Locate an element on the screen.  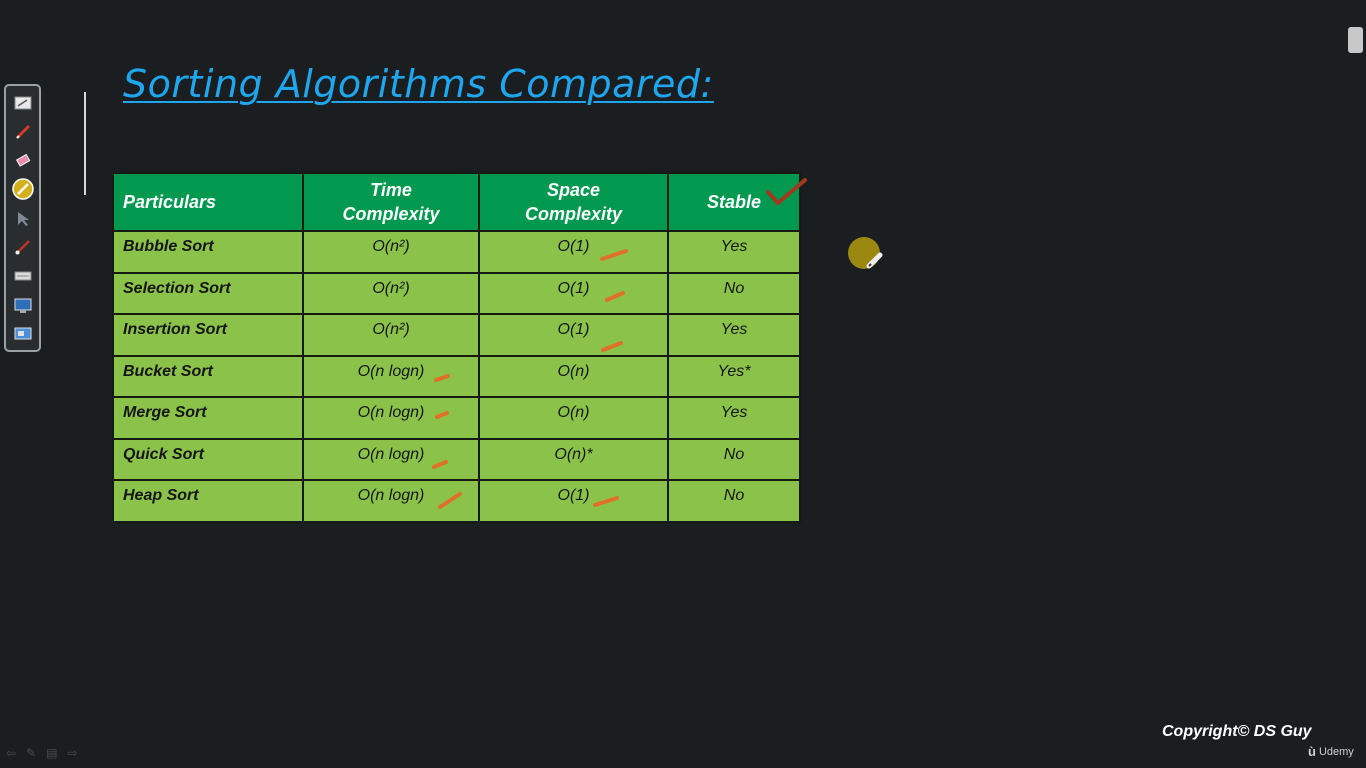
annotation-toolbar is located at coordinates (22, 218).